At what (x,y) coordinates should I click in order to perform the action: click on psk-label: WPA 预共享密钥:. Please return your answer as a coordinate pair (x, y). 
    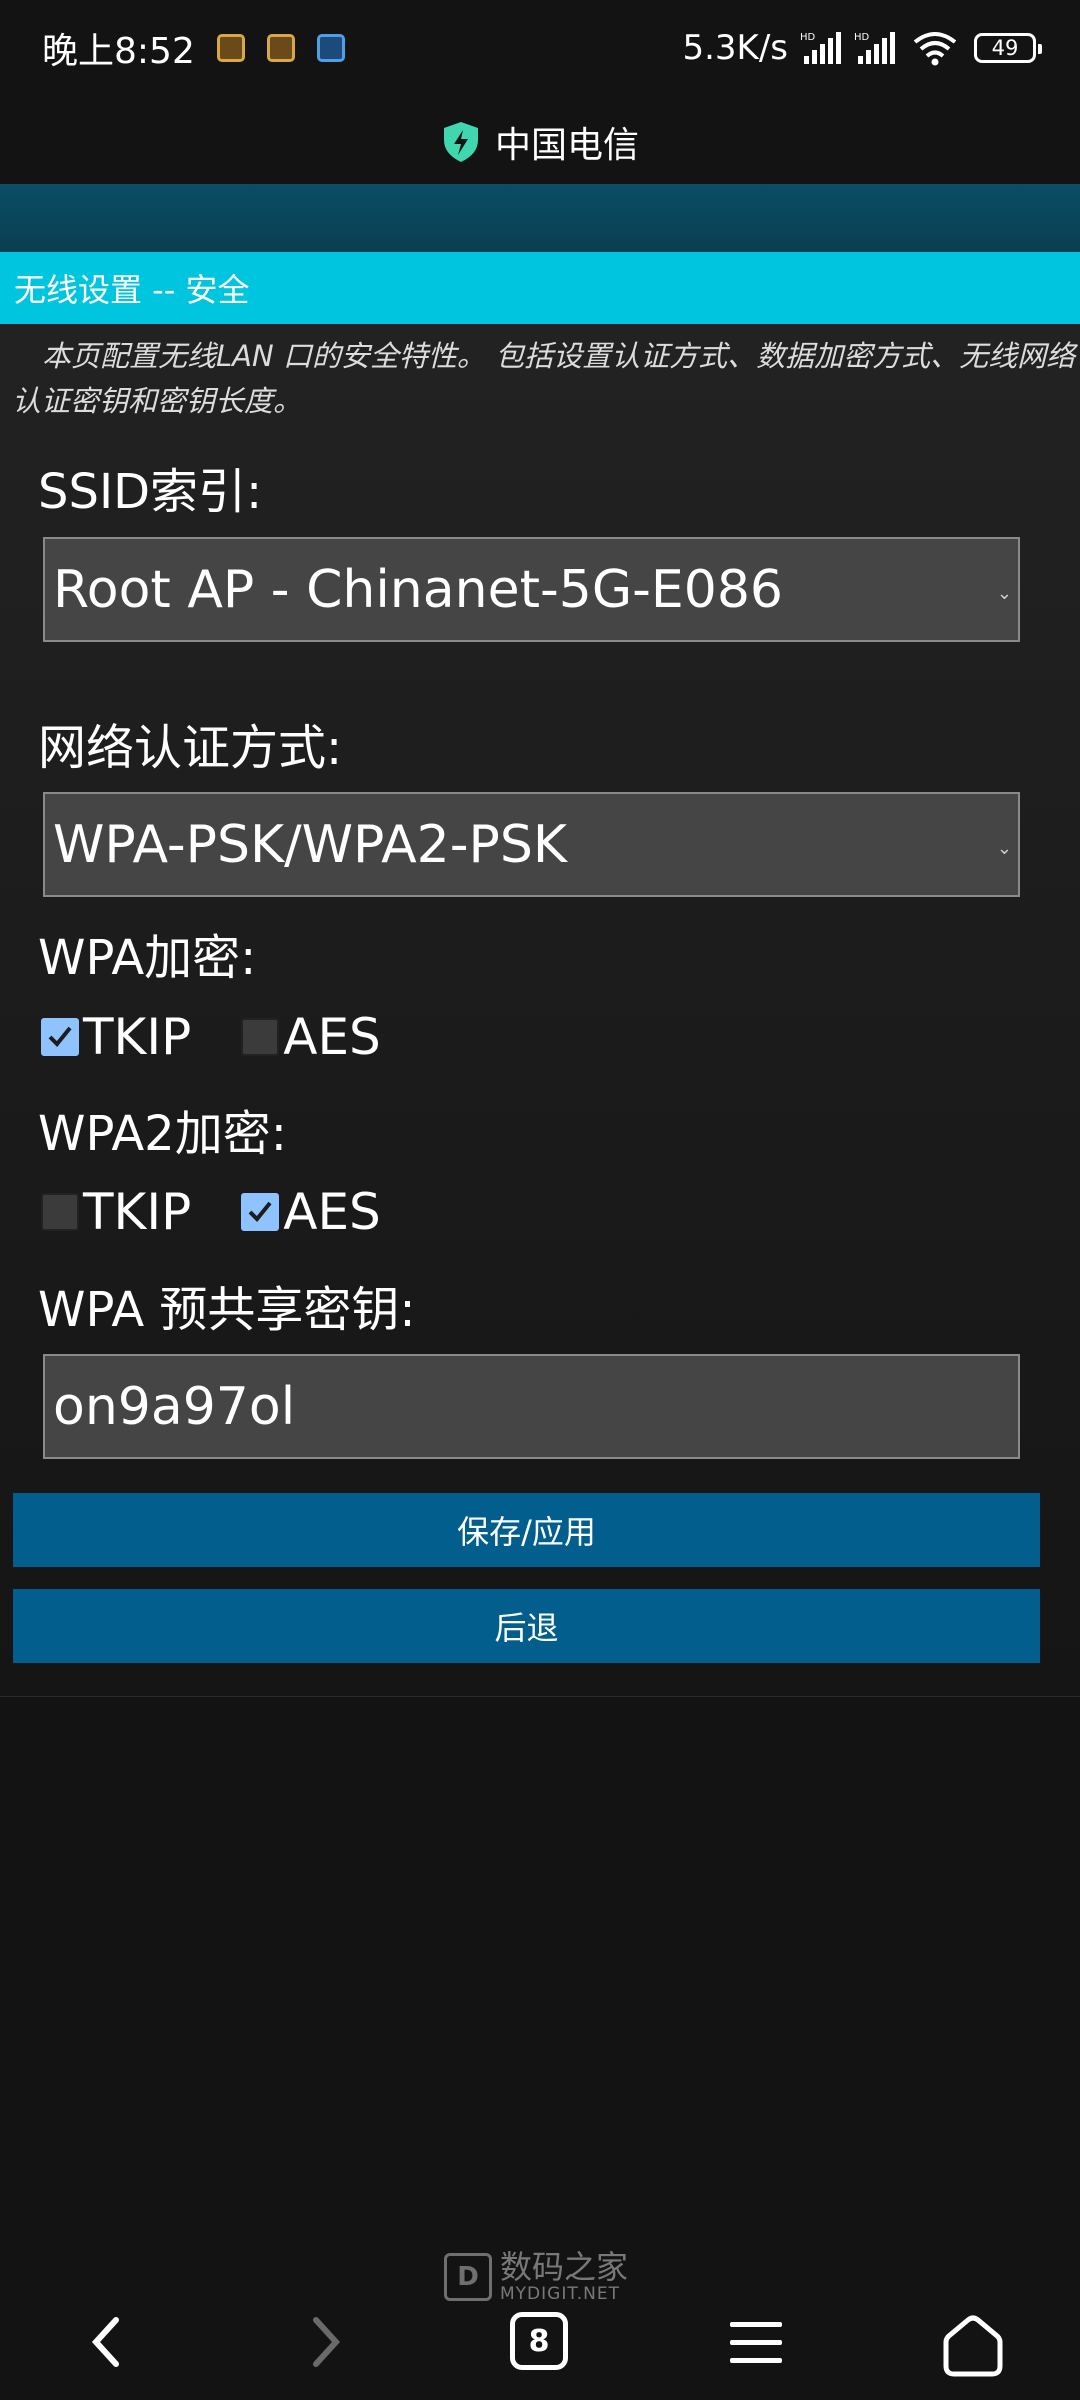
    Looking at the image, I should click on (227, 1310).